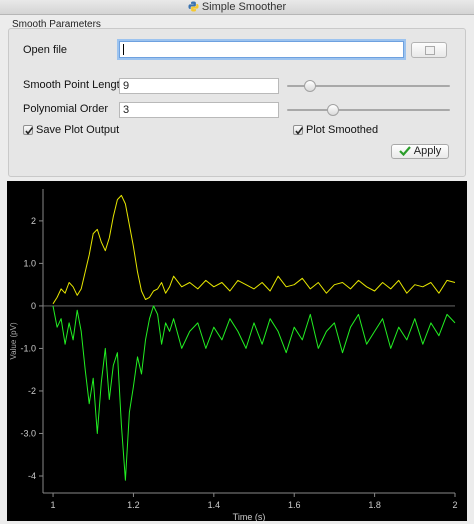 This screenshot has width=474, height=524. What do you see at coordinates (13, 341) in the screenshot?
I see `y-axis-label: Value (pV)` at bounding box center [13, 341].